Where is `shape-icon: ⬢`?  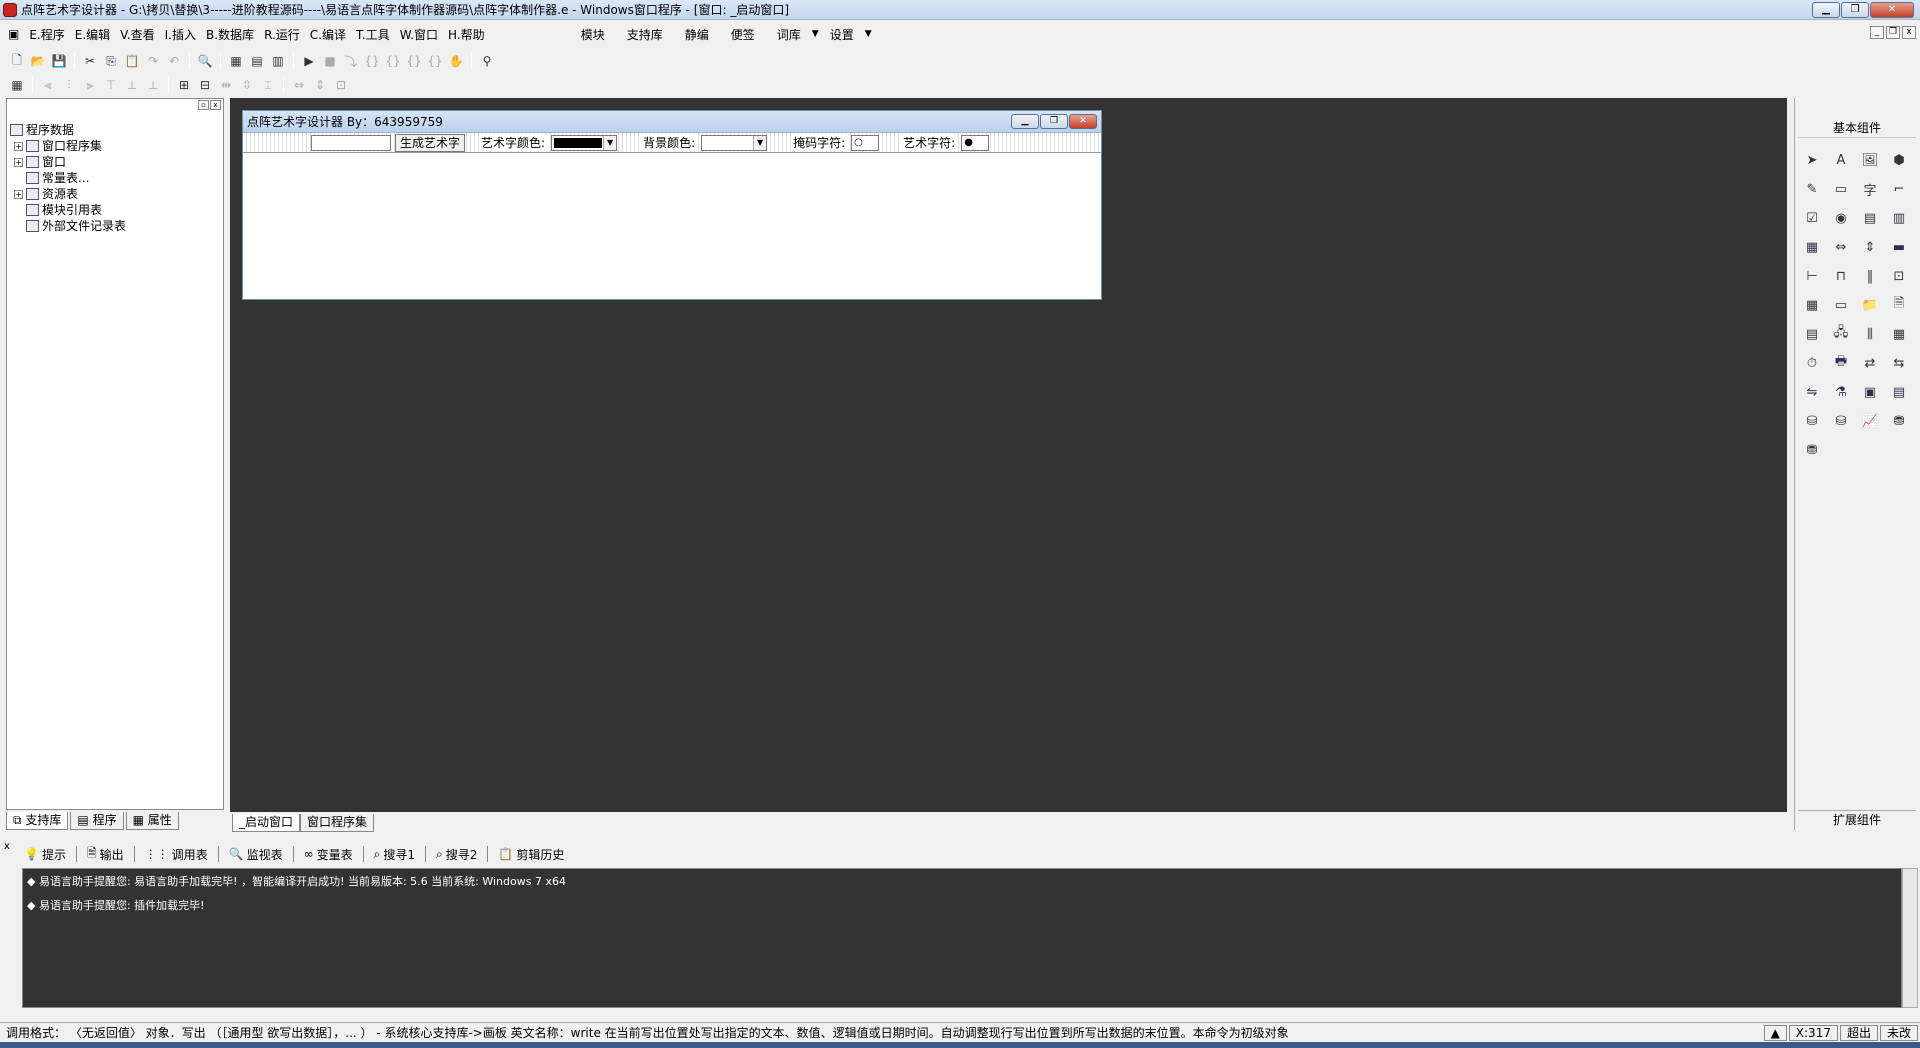 shape-icon: ⬢ is located at coordinates (1899, 160).